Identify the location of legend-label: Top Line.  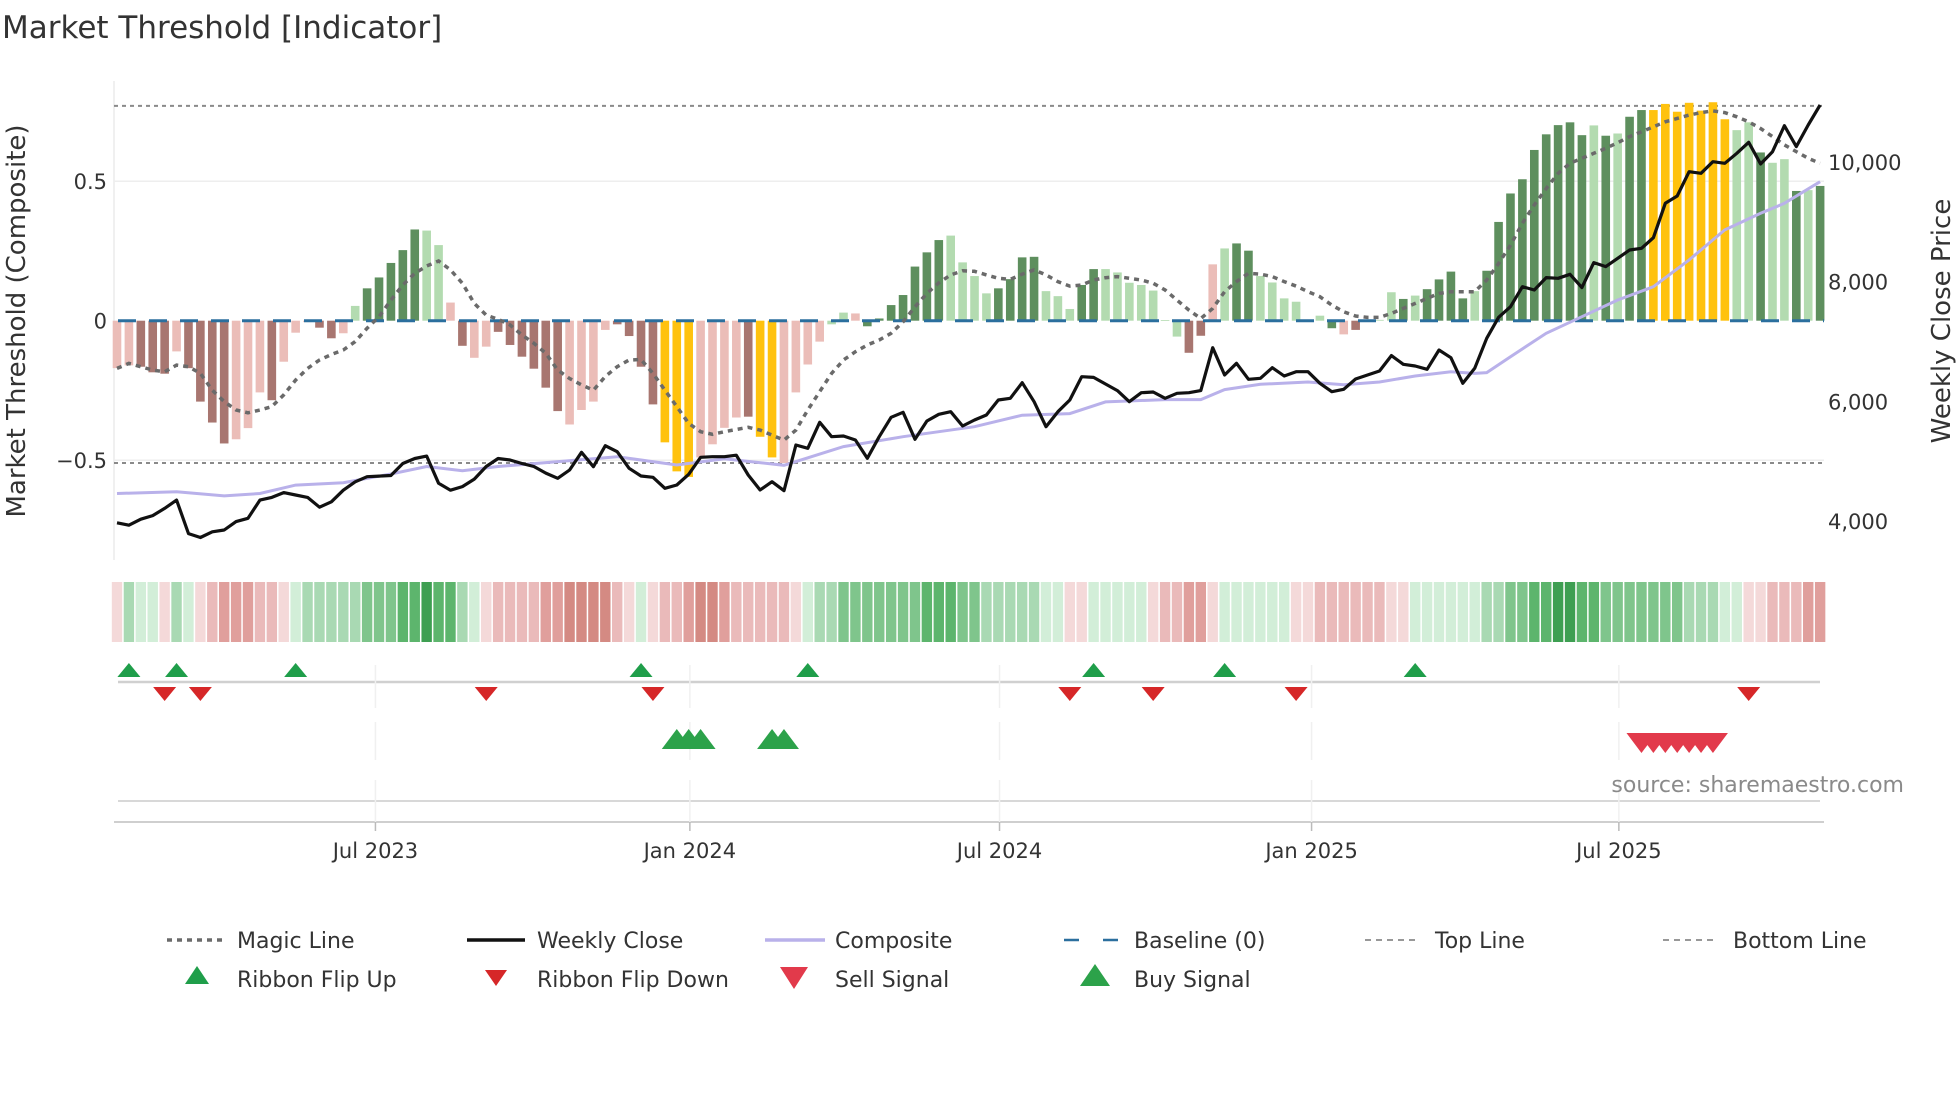
(1479, 941).